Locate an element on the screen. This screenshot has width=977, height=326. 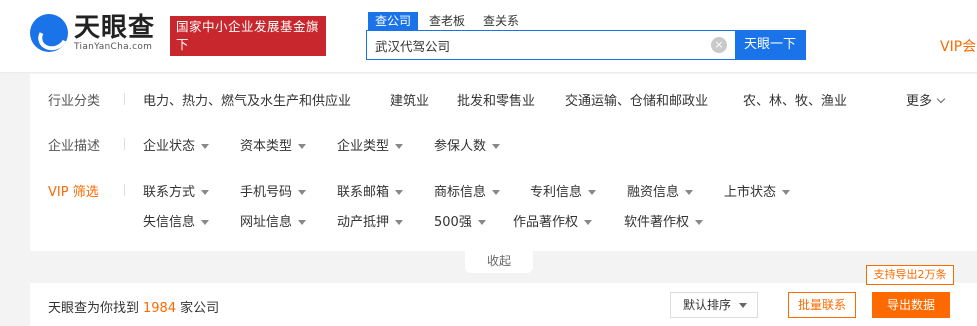
filter-top500: 500强 is located at coordinates (460, 220).